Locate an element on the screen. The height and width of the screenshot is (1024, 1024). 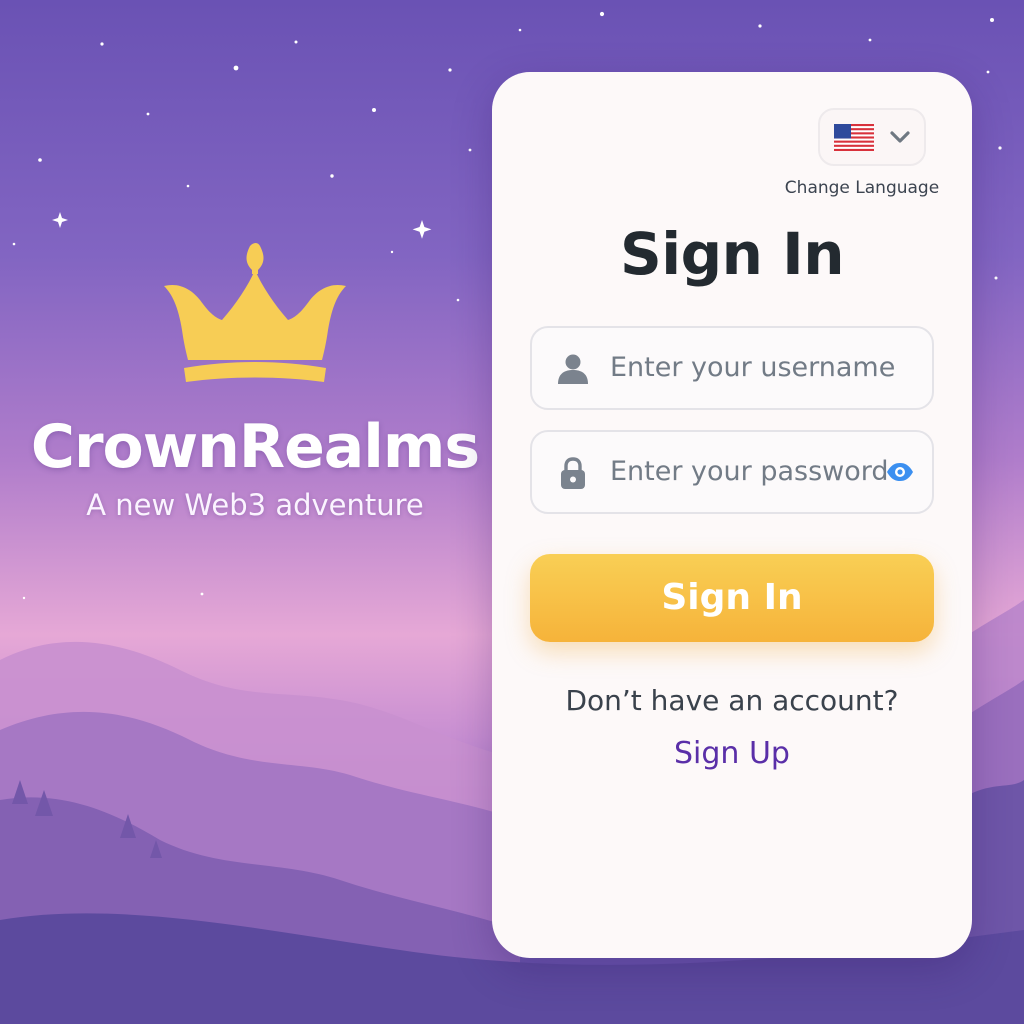
change-language-label: Change Language is located at coordinates (862, 188).